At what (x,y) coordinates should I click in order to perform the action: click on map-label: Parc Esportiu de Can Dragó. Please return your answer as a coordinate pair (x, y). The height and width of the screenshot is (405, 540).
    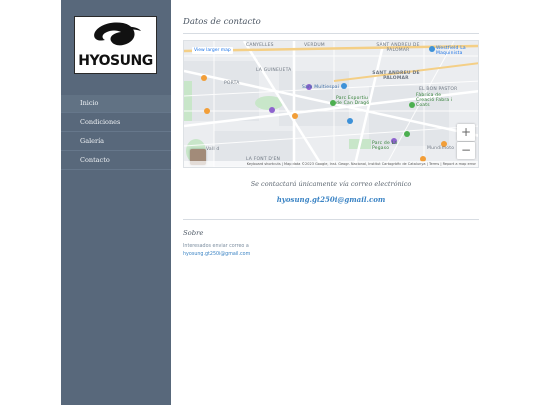
    Looking at the image, I should click on (353, 101).